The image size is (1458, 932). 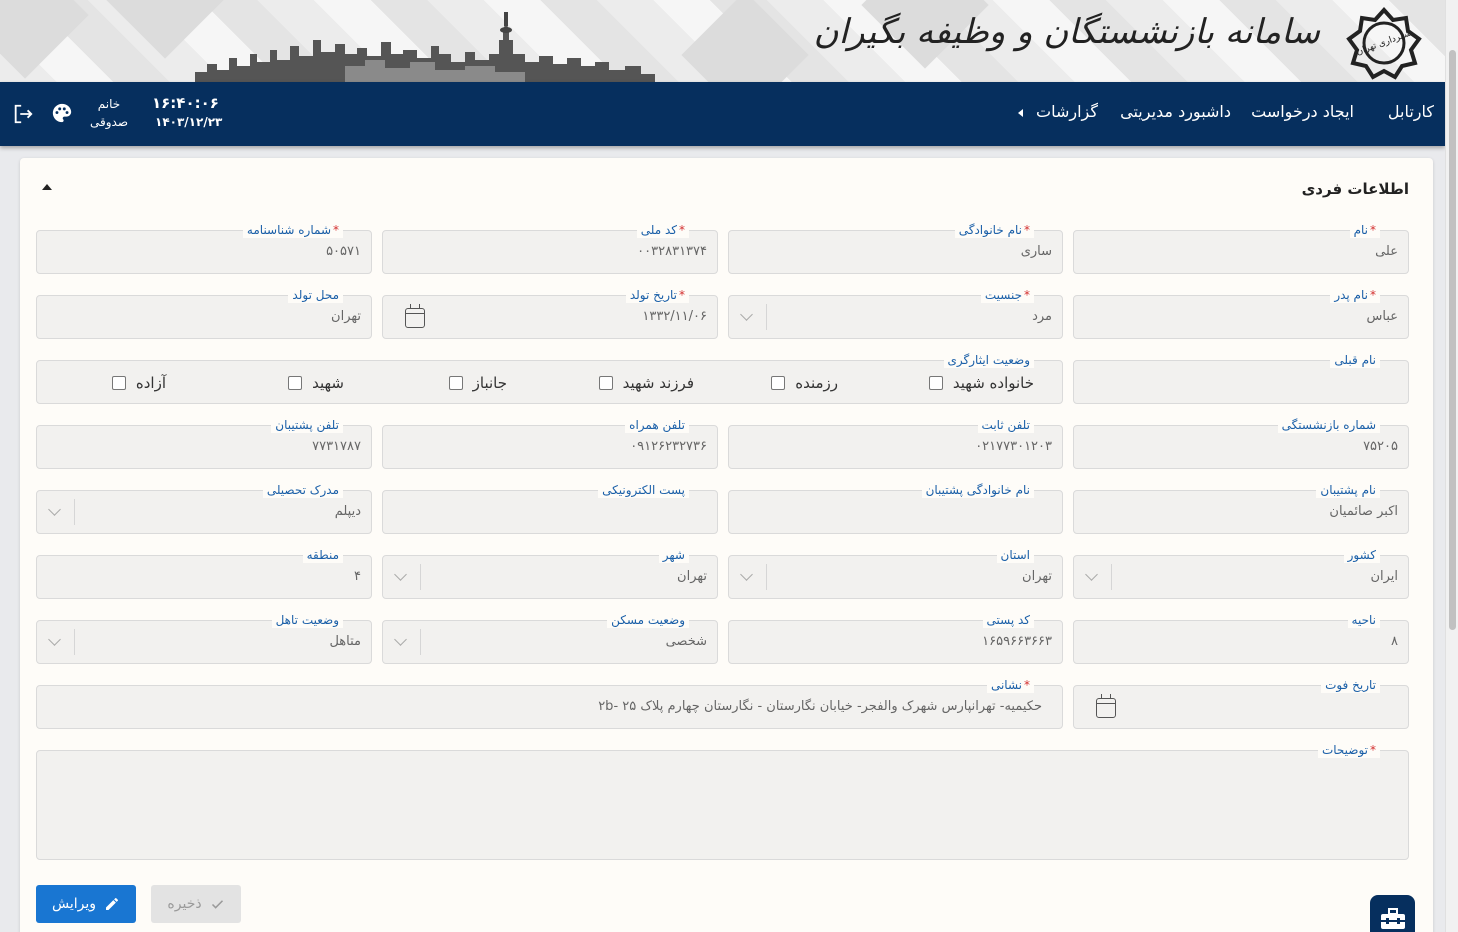 I want to click on marital-select: وضعیت تاهل متاهل, so click(x=204, y=638).